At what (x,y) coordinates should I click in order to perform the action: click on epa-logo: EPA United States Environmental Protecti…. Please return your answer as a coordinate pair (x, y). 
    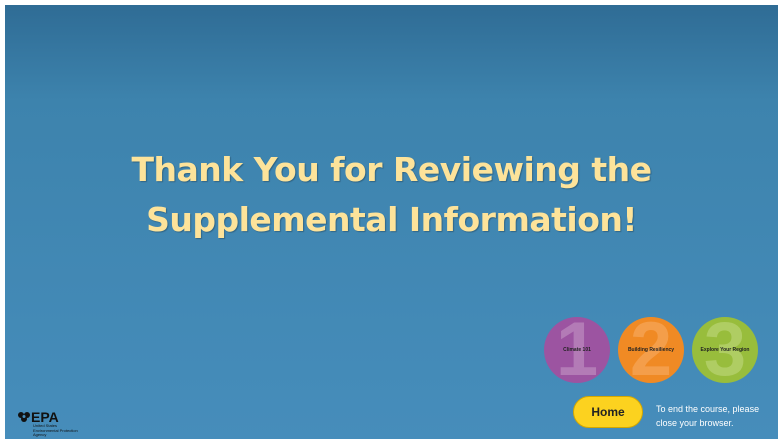
    Looking at the image, I should click on (62, 424).